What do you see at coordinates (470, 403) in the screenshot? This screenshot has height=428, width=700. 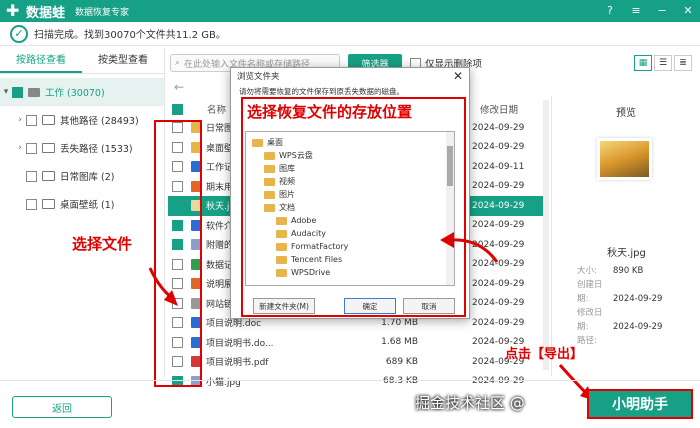 I see `watermark: 掘金技术社区 @` at bounding box center [470, 403].